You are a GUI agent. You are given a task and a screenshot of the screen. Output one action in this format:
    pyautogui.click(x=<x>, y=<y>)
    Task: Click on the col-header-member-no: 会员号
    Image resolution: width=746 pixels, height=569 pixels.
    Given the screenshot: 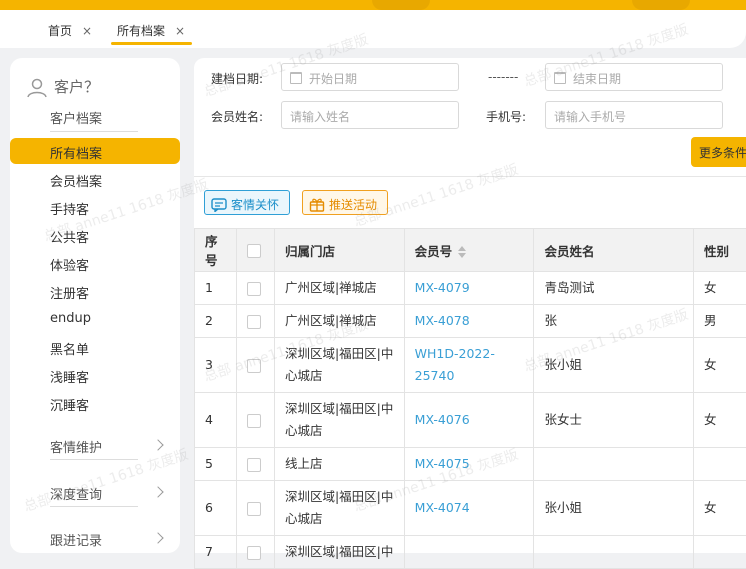 What is the action you would take?
    pyautogui.click(x=469, y=250)
    